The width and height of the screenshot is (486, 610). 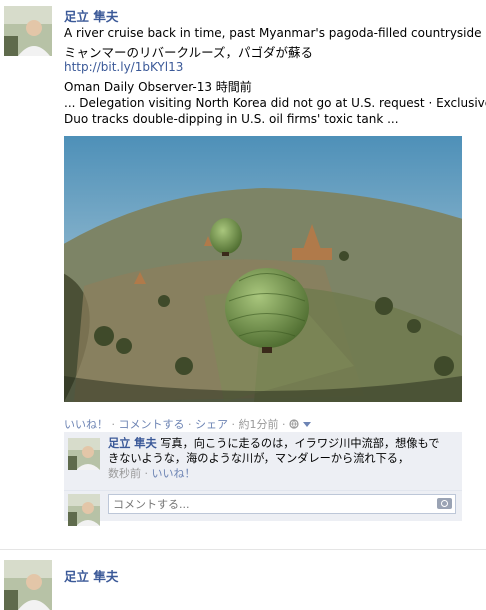 I want to click on share-link: シェア, so click(x=211, y=424).